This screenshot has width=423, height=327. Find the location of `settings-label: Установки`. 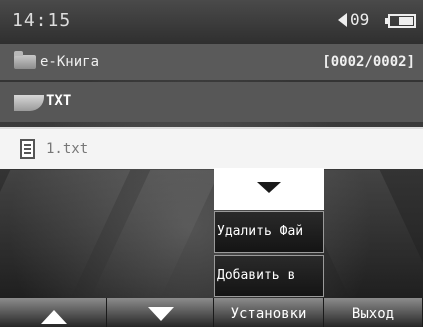

settings-label: Установки is located at coordinates (268, 314).